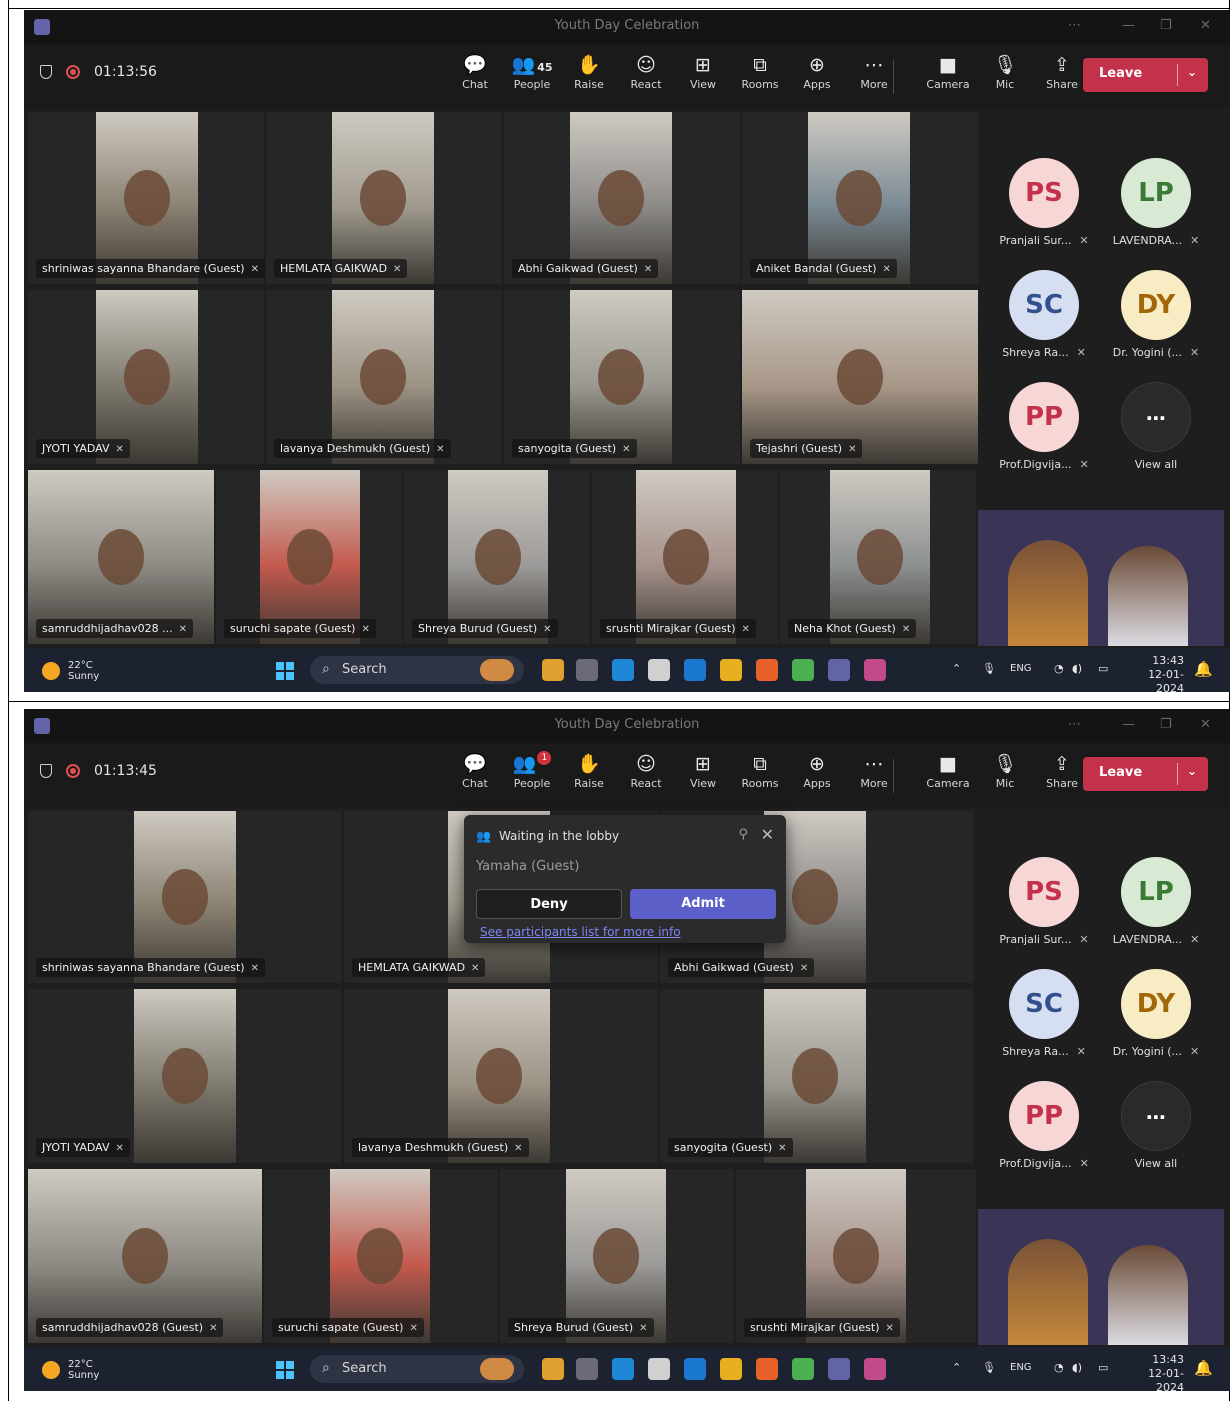 The height and width of the screenshot is (1401, 1230). What do you see at coordinates (878, 557) in the screenshot?
I see `participant-tile: Neha Khot (Guest) ✕` at bounding box center [878, 557].